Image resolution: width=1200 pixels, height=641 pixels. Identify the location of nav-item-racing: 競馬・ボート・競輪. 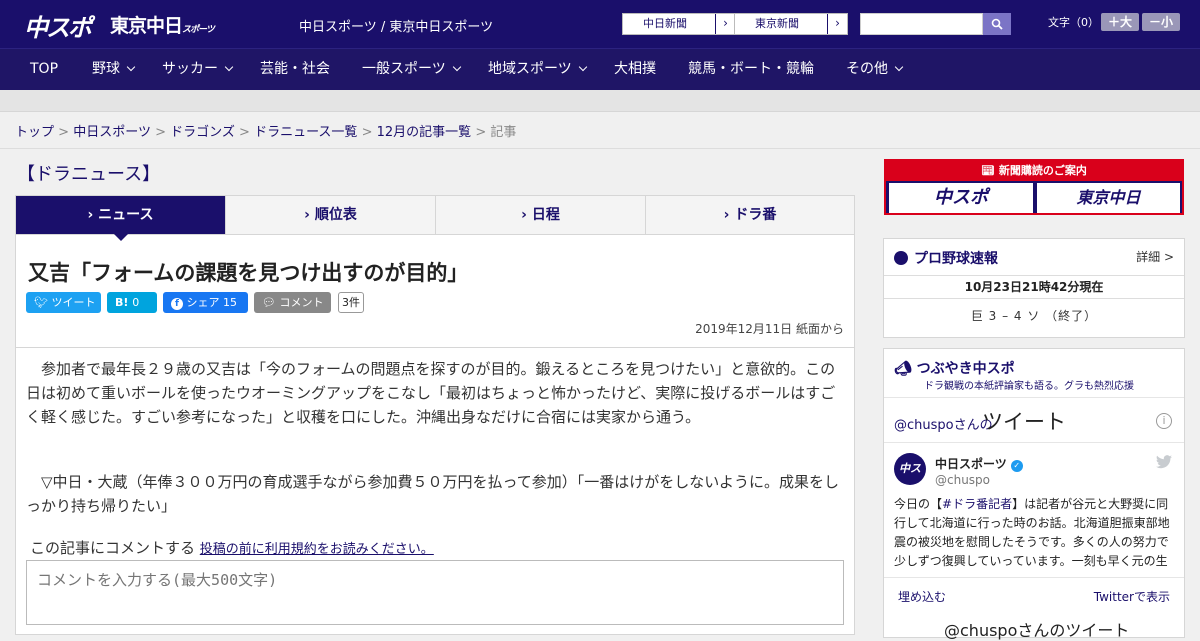
(751, 70).